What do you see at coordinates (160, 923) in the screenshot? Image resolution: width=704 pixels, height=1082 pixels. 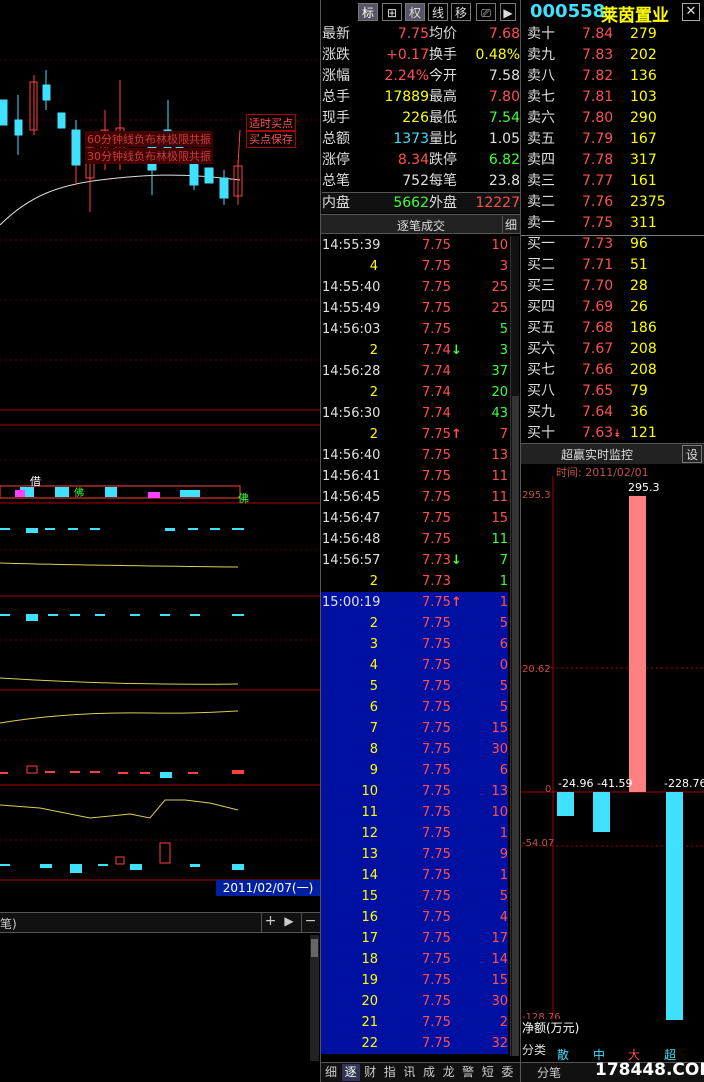 I see `bottom-panel-header: 笔) + ▶ −` at bounding box center [160, 923].